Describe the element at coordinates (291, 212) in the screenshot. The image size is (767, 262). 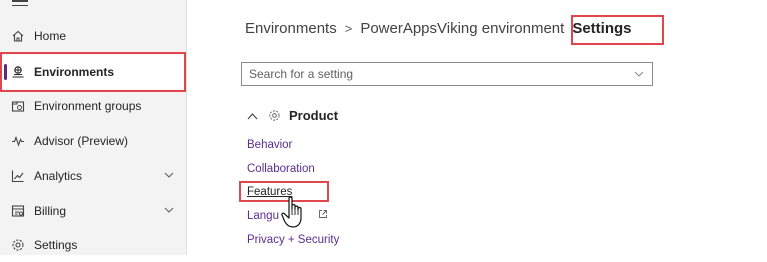
I see `hand-cursor-icon` at that location.